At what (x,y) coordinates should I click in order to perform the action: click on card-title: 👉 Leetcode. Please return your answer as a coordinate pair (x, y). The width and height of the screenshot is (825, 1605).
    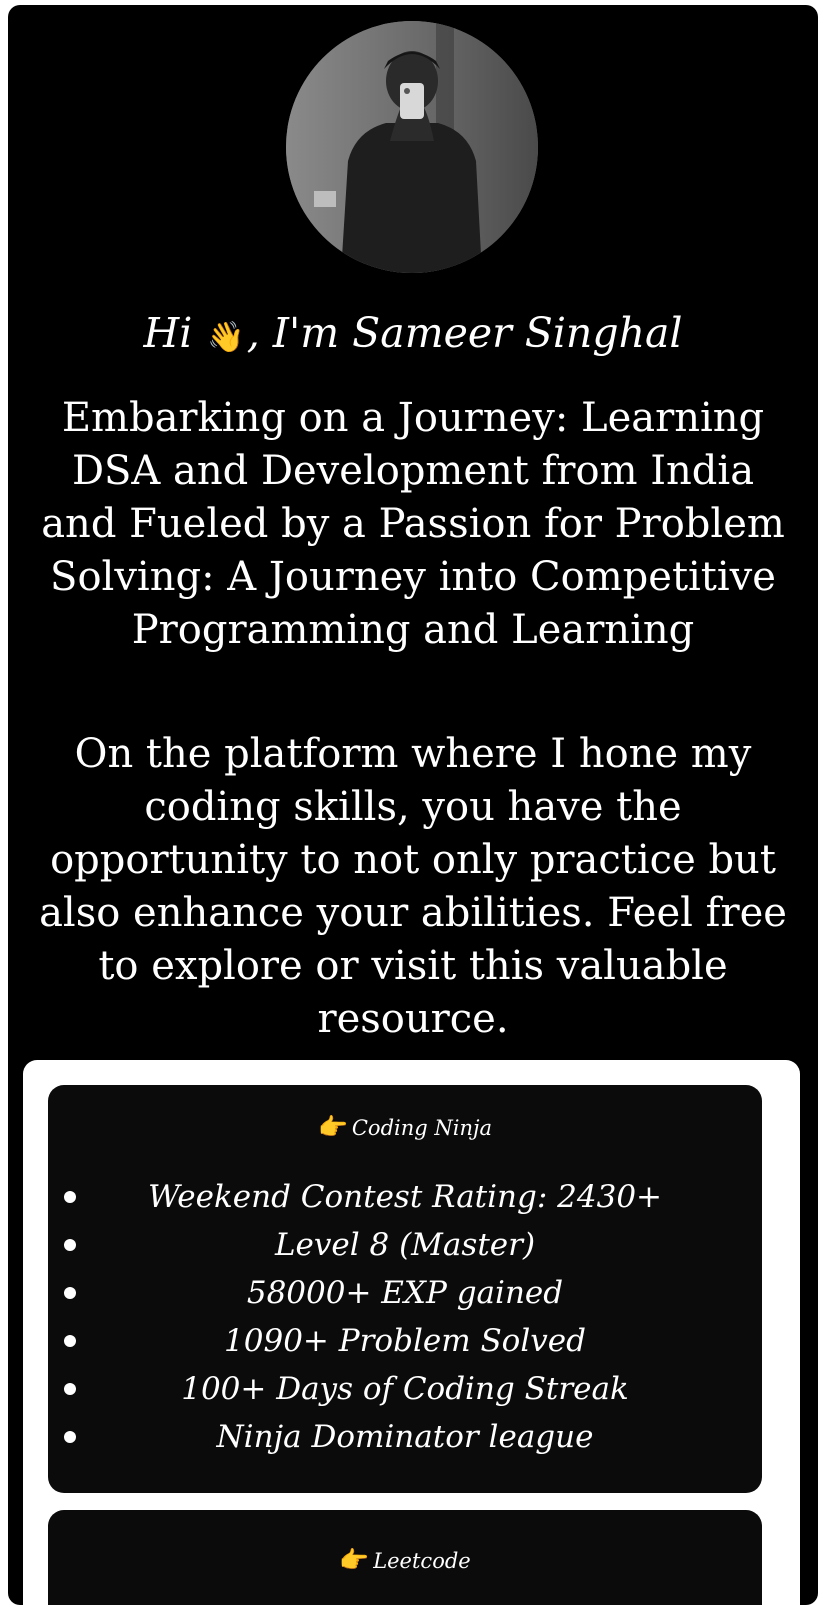
    Looking at the image, I should click on (405, 1560).